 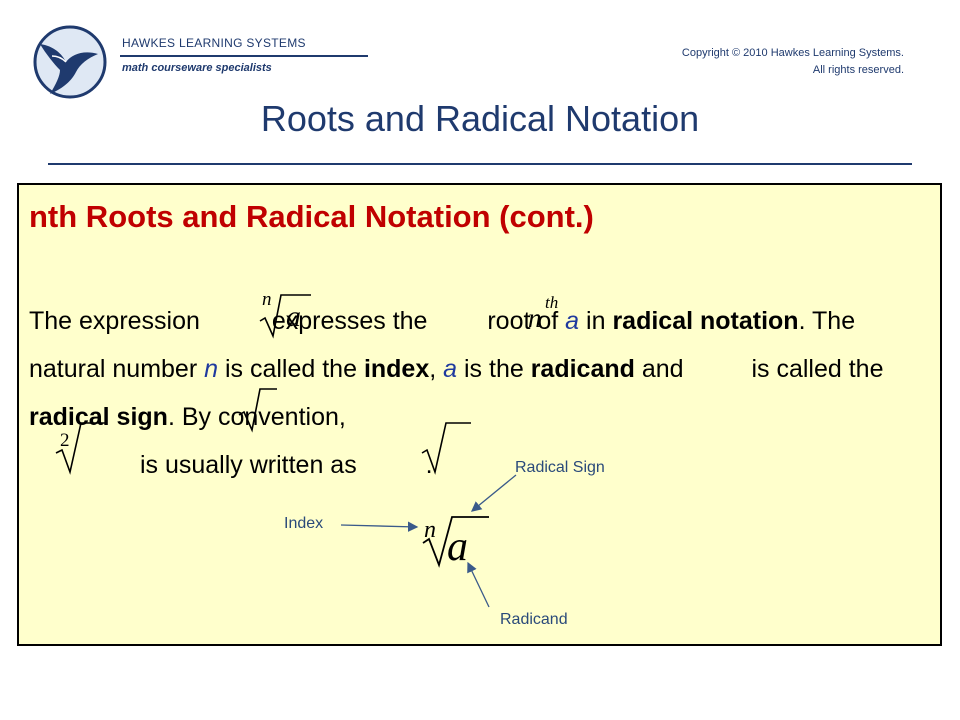 I want to click on hawkes-eagle-logo, so click(x=70, y=62).